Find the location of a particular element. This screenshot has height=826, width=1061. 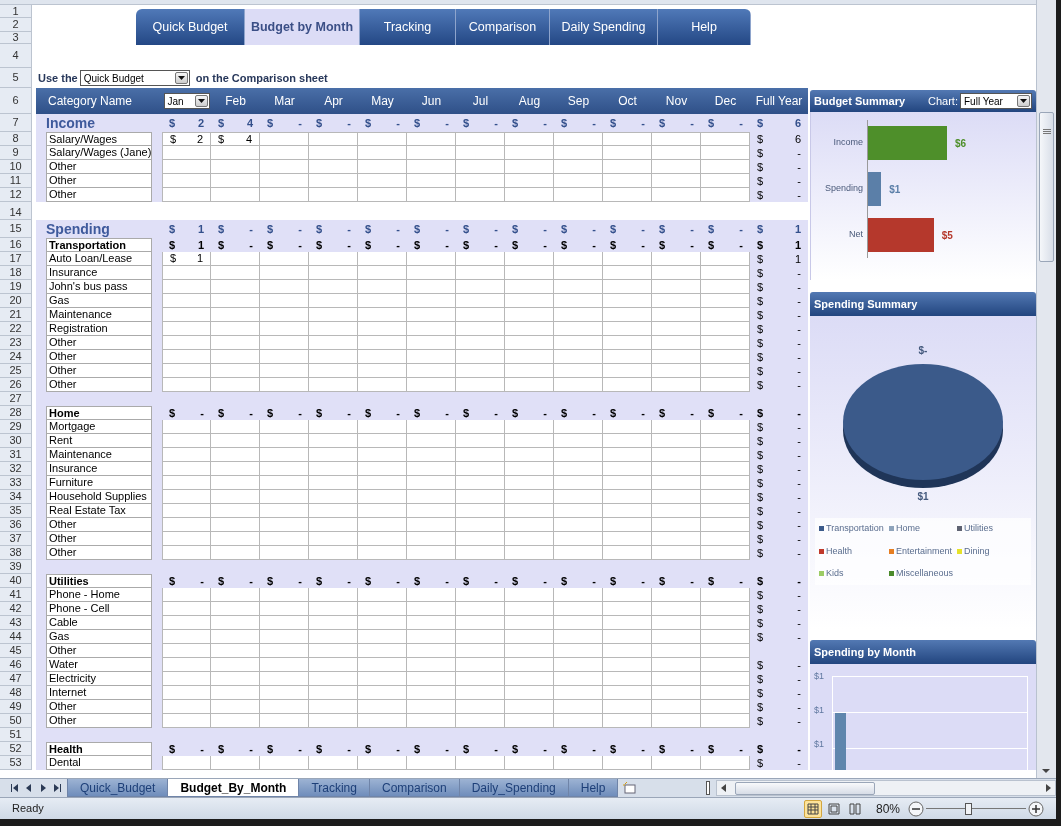

sheet-tab: Daily_Spending is located at coordinates (513, 788).